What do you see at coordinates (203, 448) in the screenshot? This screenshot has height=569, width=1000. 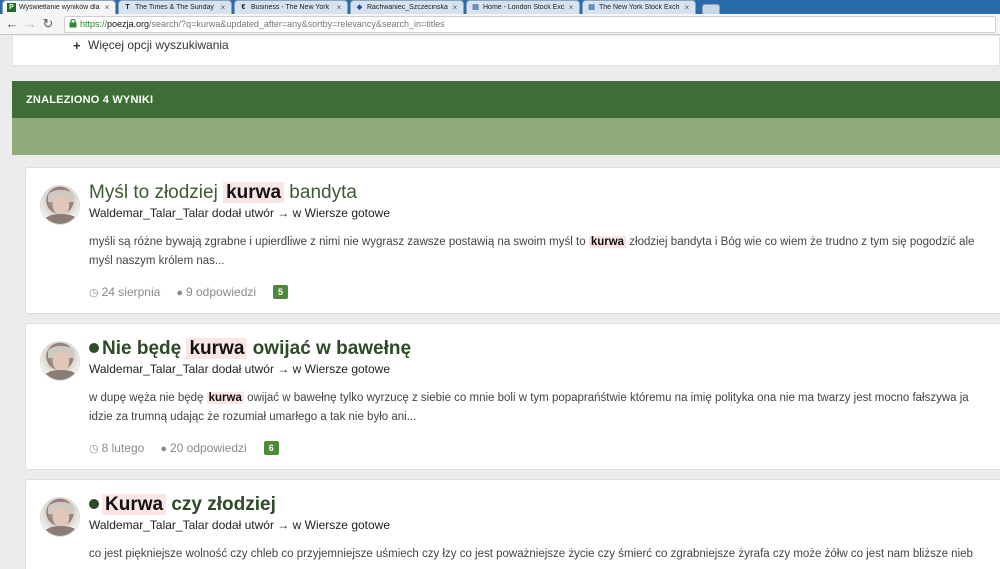 I see `replies-link: ● 20 odpowiedzi` at bounding box center [203, 448].